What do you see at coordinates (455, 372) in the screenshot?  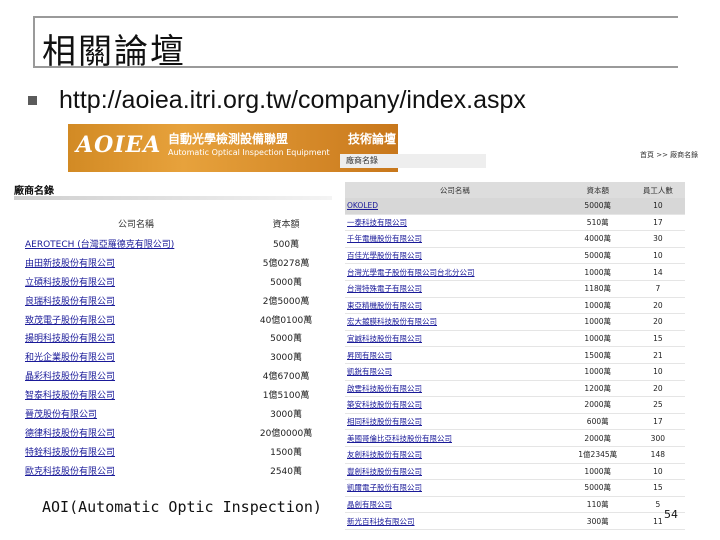 I see `company-name-link: 凱銳有限公司` at bounding box center [455, 372].